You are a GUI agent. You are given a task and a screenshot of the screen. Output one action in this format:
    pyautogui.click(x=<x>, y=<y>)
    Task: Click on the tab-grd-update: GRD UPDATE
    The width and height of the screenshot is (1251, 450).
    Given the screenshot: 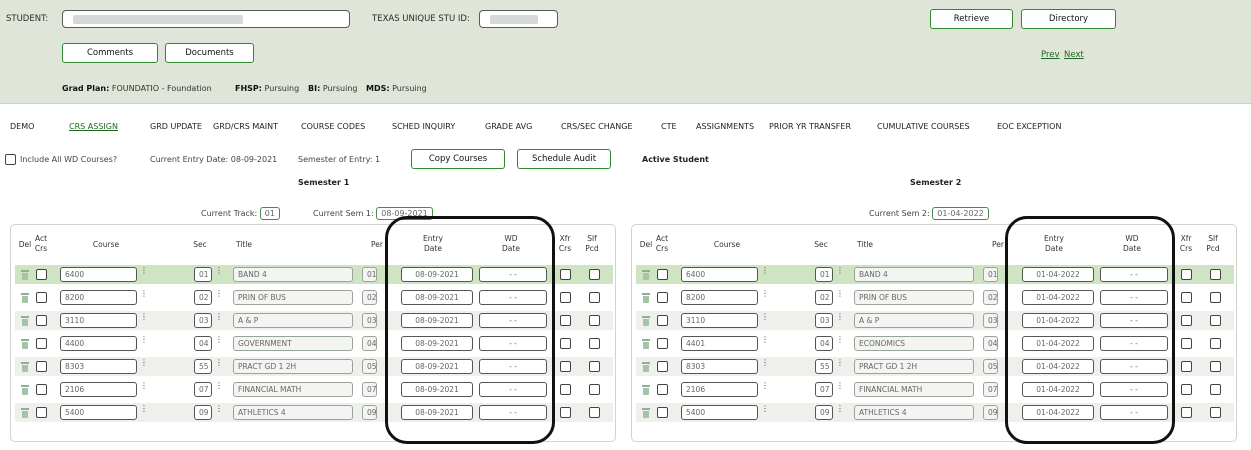 What is the action you would take?
    pyautogui.click(x=176, y=126)
    